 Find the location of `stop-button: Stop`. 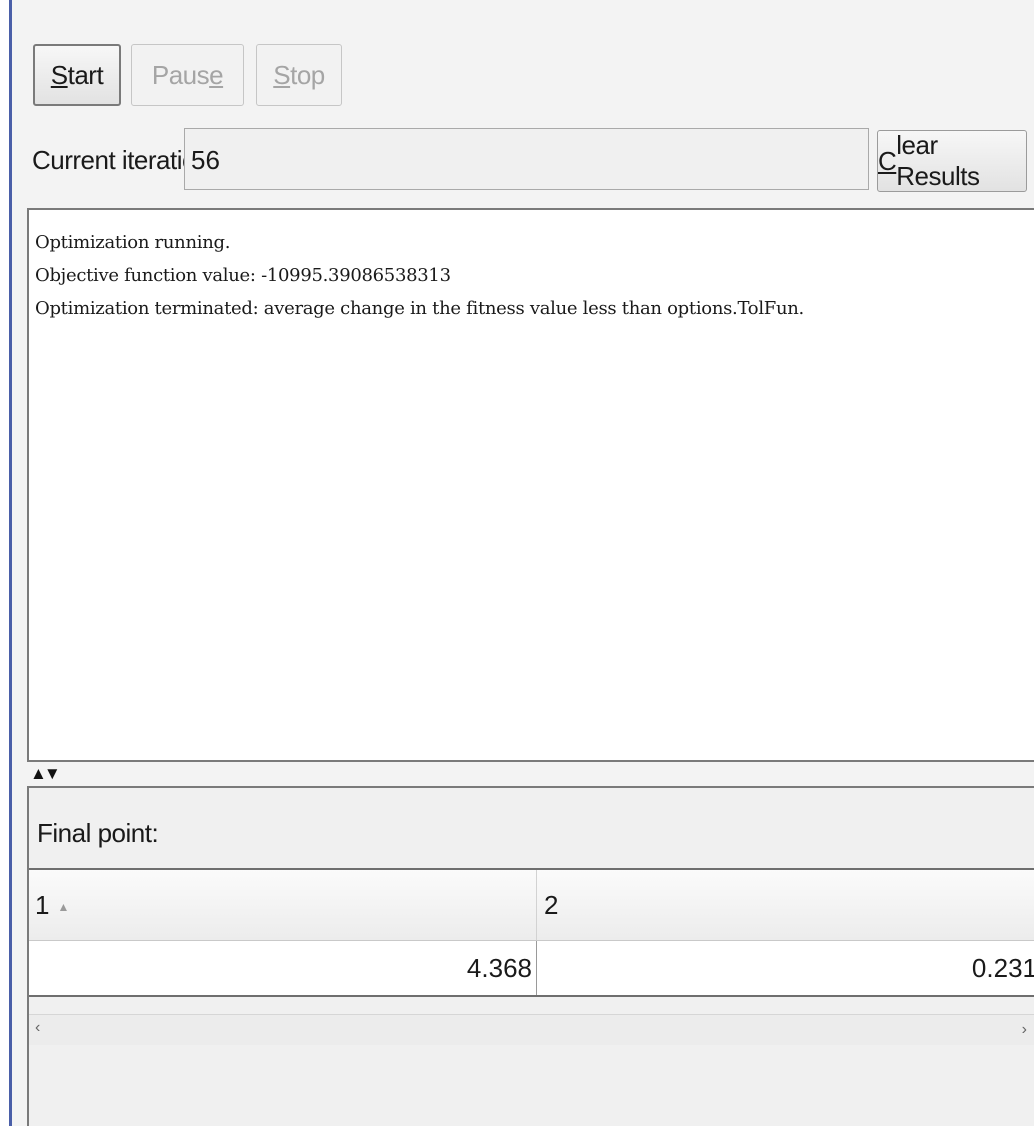

stop-button: Stop is located at coordinates (299, 75).